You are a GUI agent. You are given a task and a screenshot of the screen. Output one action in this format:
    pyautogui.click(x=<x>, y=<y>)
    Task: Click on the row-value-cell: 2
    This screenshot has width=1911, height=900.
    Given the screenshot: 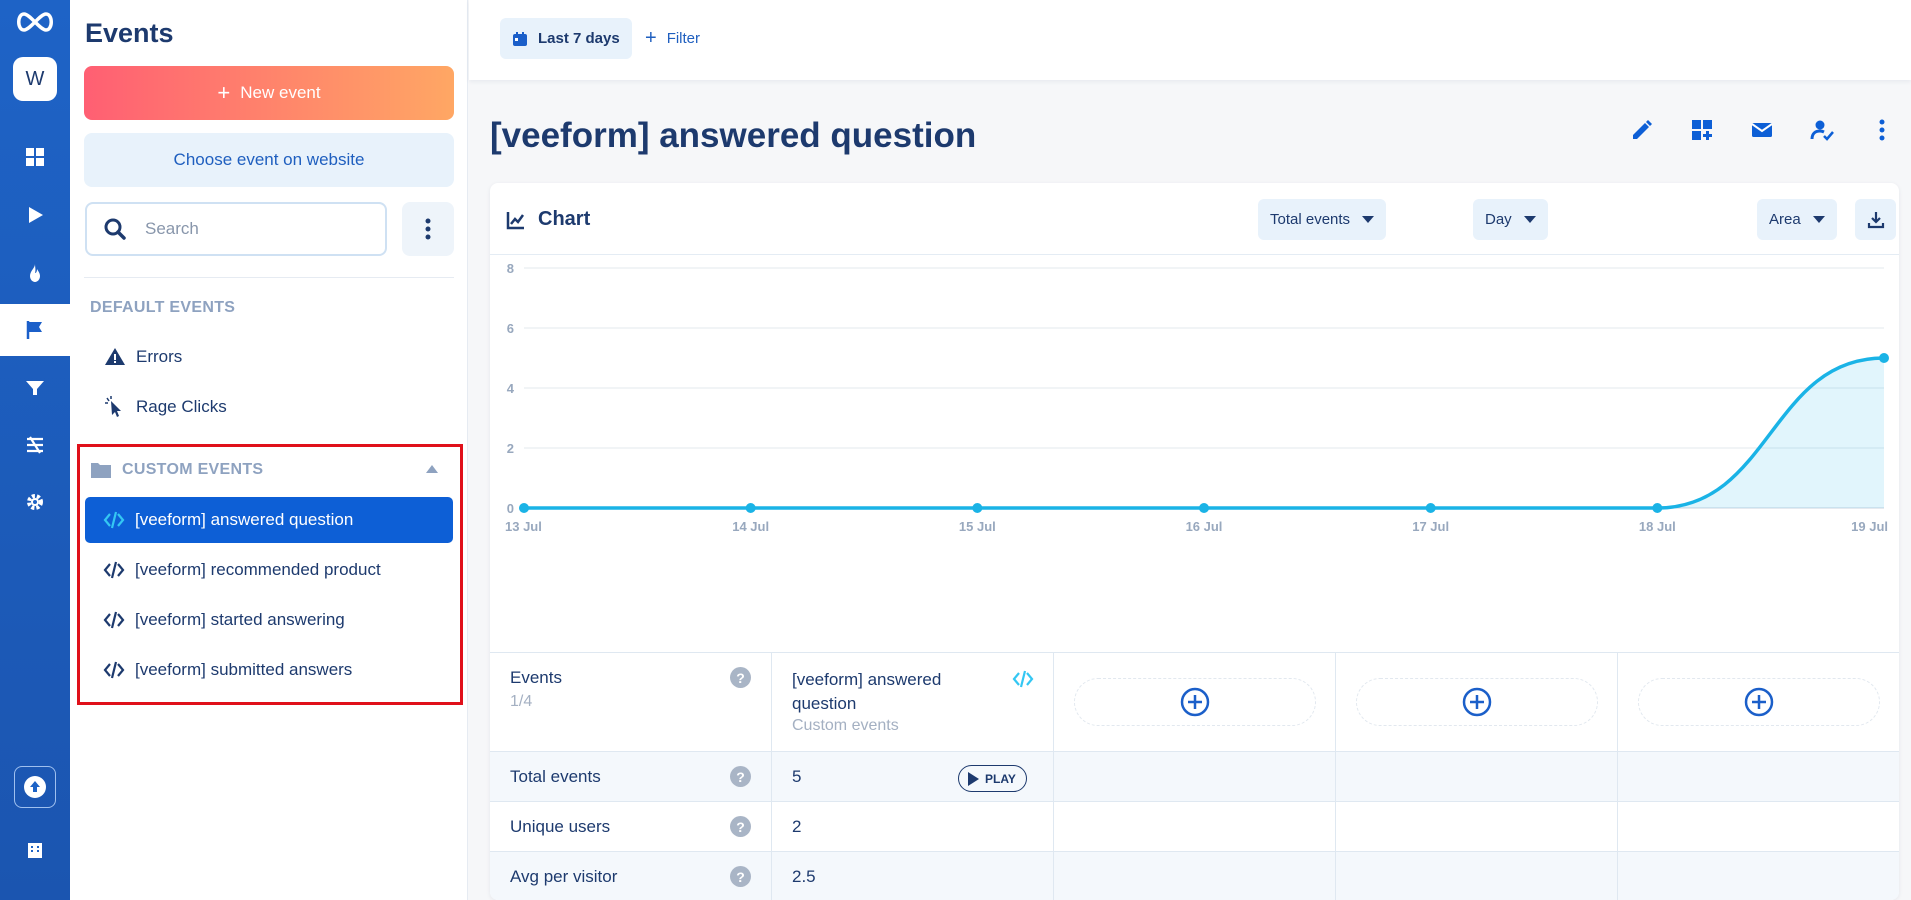 What is the action you would take?
    pyautogui.click(x=913, y=826)
    